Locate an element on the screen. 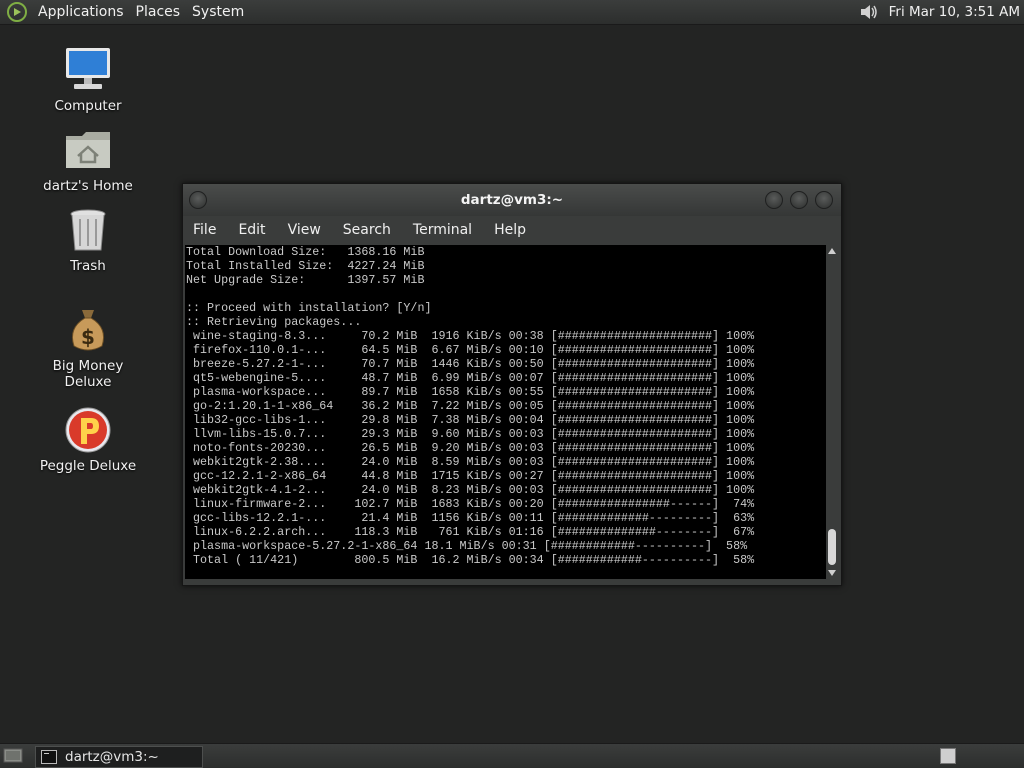 The image size is (1024, 768). home-folder-icon is located at coordinates (88, 150).